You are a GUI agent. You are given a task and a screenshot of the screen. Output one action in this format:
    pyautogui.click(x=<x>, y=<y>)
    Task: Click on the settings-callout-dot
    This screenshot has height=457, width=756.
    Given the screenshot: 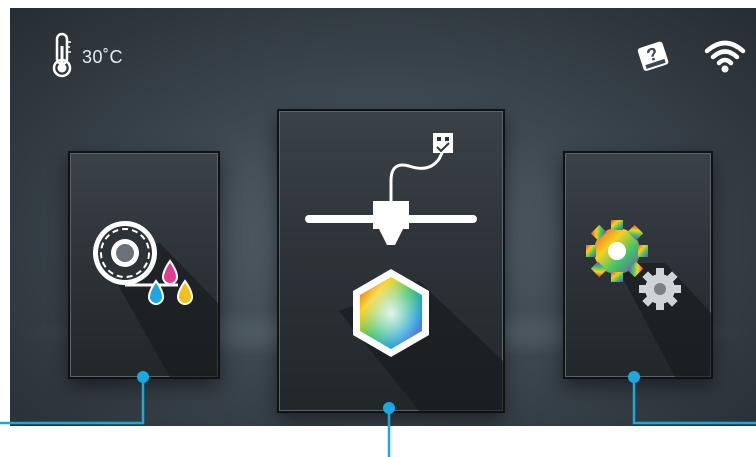 What is the action you would take?
    pyautogui.click(x=634, y=377)
    